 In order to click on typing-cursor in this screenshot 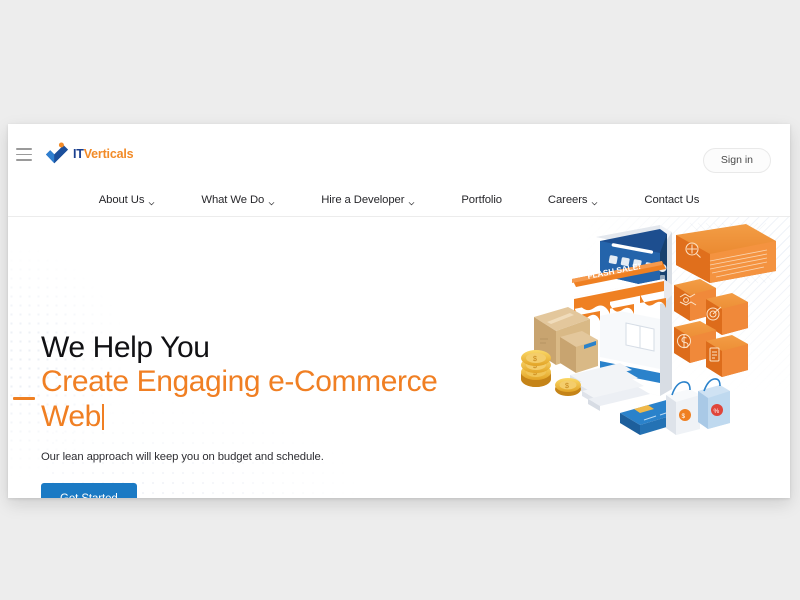, I will do `click(102, 416)`.